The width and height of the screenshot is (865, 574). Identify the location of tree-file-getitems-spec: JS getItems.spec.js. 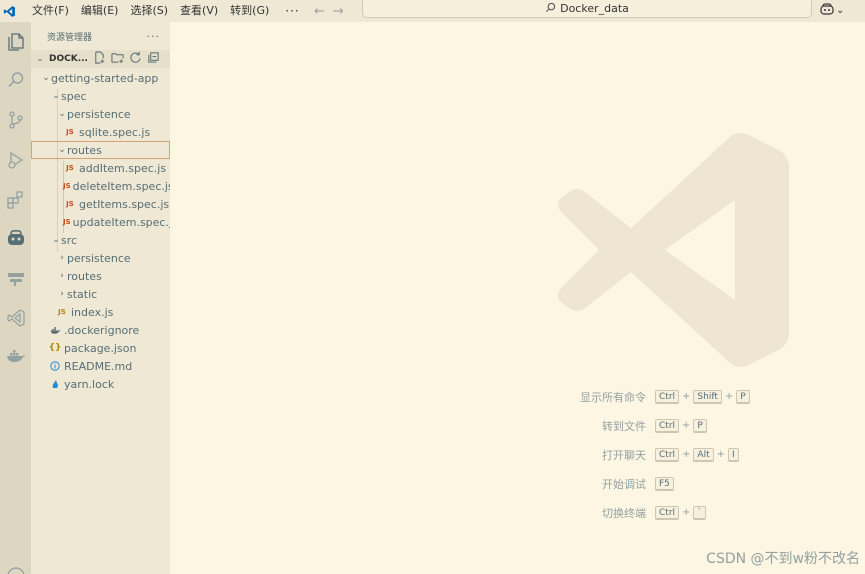
(100, 204).